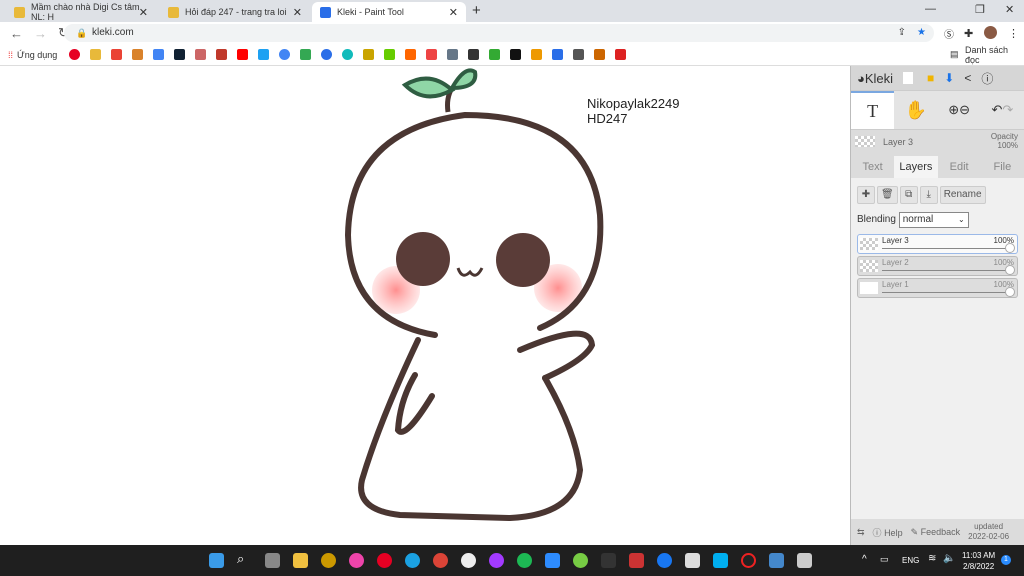 This screenshot has width=1024, height=576. What do you see at coordinates (720, 560) in the screenshot?
I see `skype-icon` at bounding box center [720, 560].